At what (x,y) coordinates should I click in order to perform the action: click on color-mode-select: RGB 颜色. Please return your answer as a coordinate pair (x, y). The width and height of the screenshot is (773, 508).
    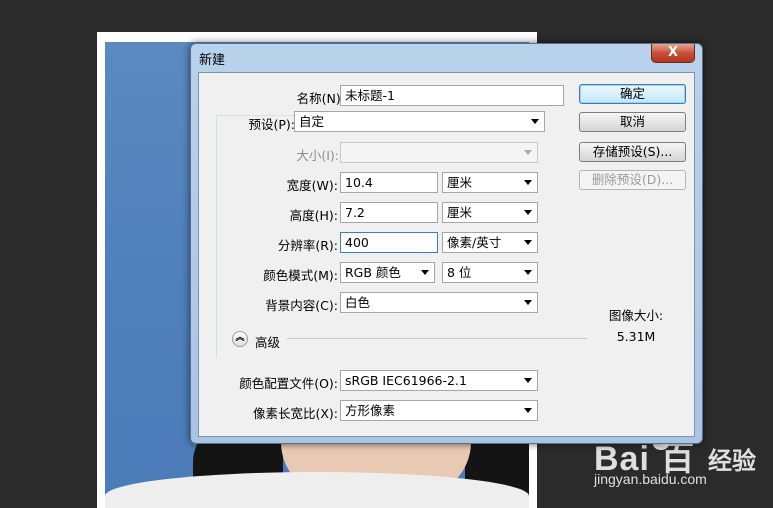
    Looking at the image, I should click on (387, 272).